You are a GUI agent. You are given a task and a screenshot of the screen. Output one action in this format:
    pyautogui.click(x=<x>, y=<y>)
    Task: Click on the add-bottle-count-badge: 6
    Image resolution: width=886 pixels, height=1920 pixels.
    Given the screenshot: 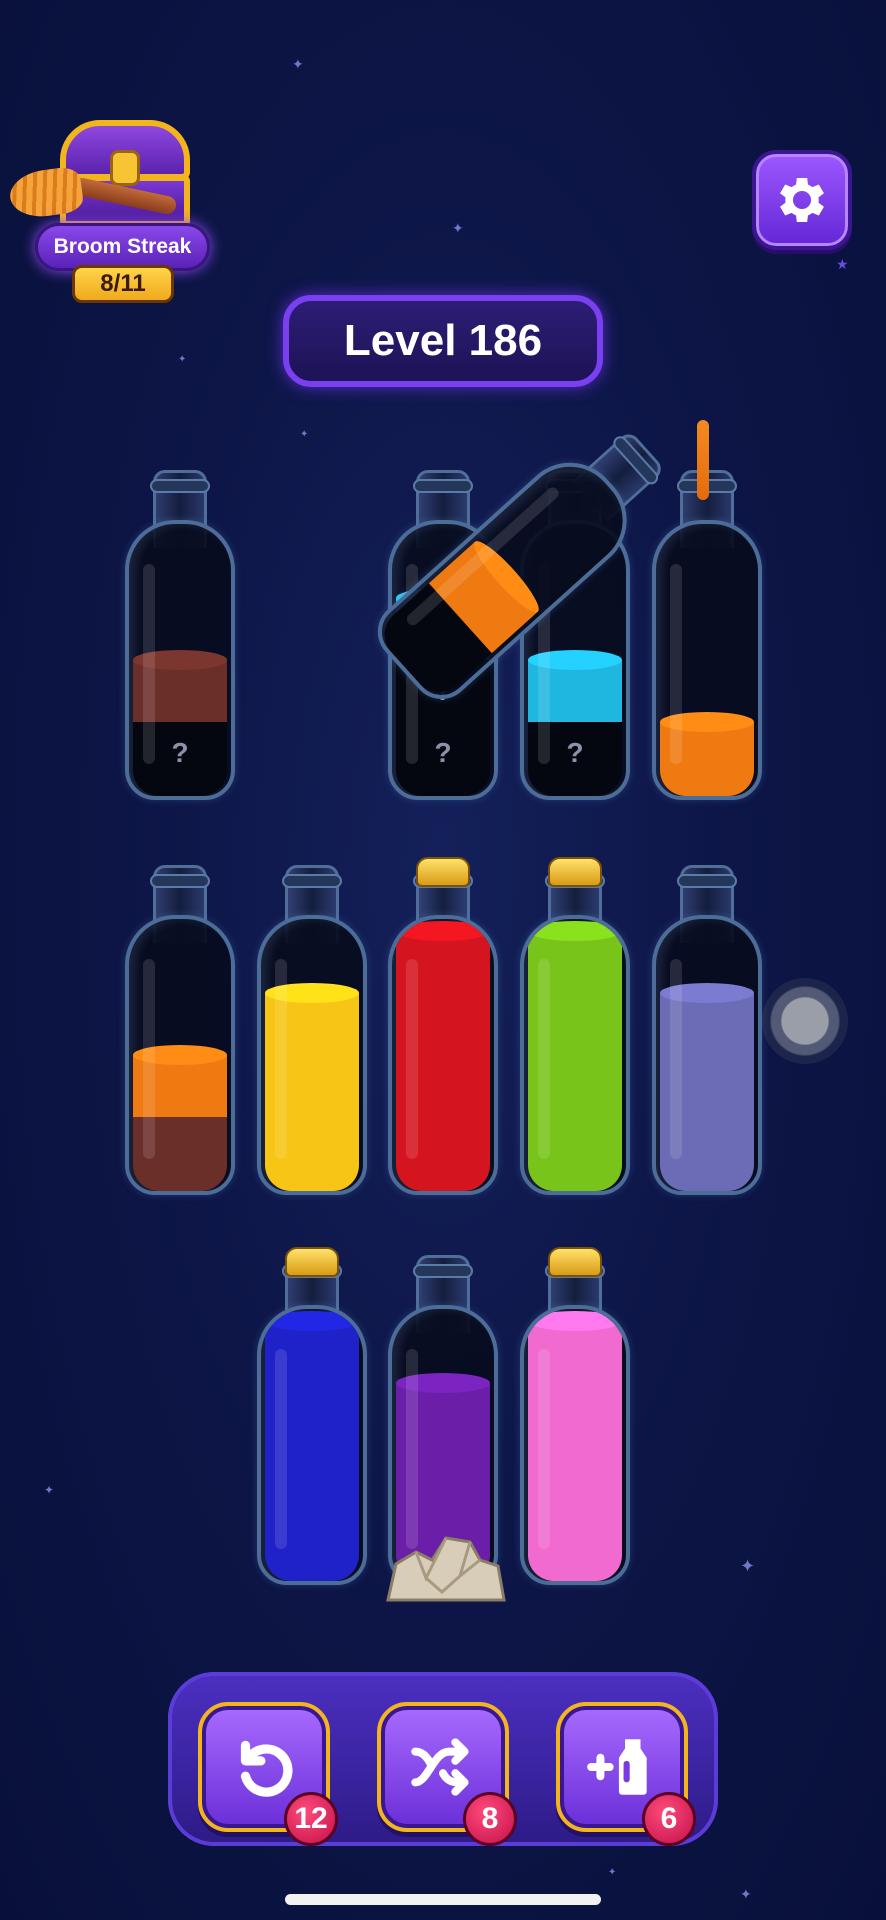 What is the action you would take?
    pyautogui.click(x=669, y=1819)
    